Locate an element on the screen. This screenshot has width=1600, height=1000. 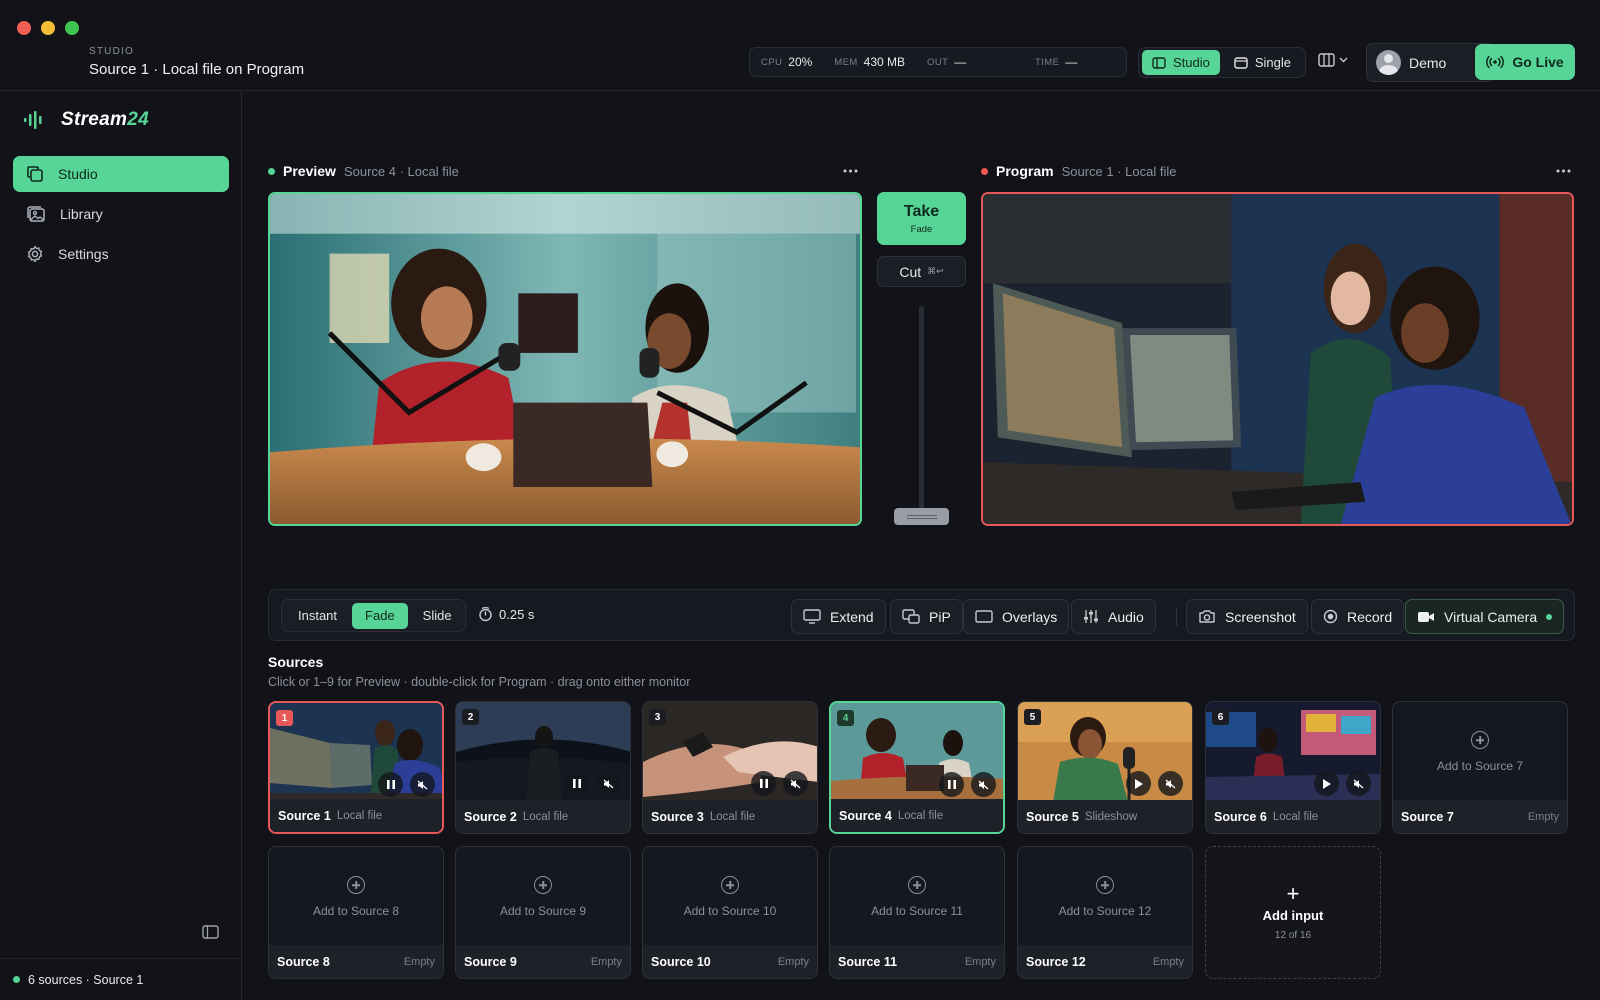
close-window-button is located at coordinates (24, 28).